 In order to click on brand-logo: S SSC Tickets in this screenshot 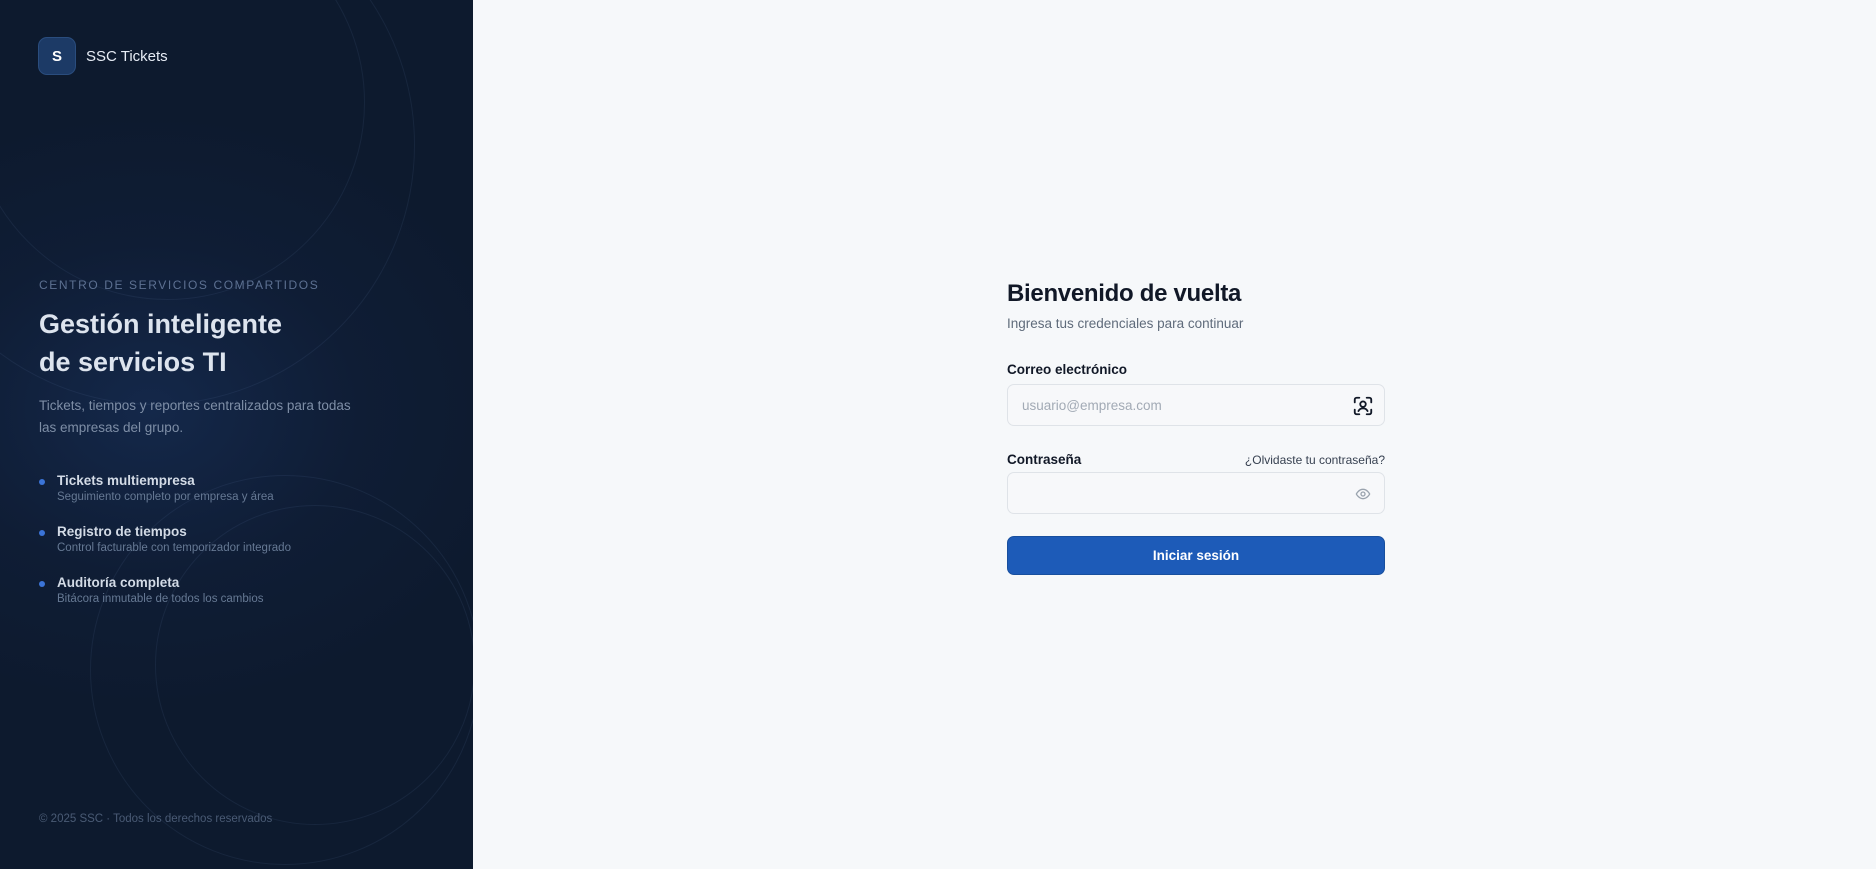, I will do `click(103, 56)`.